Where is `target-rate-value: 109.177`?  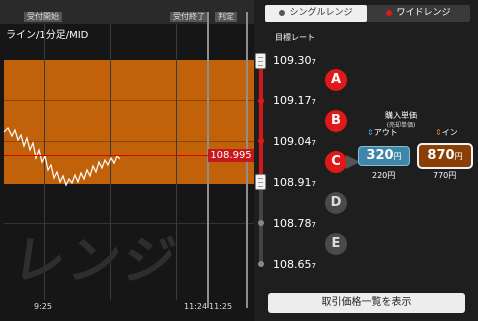 target-rate-value: 109.177 is located at coordinates (294, 100).